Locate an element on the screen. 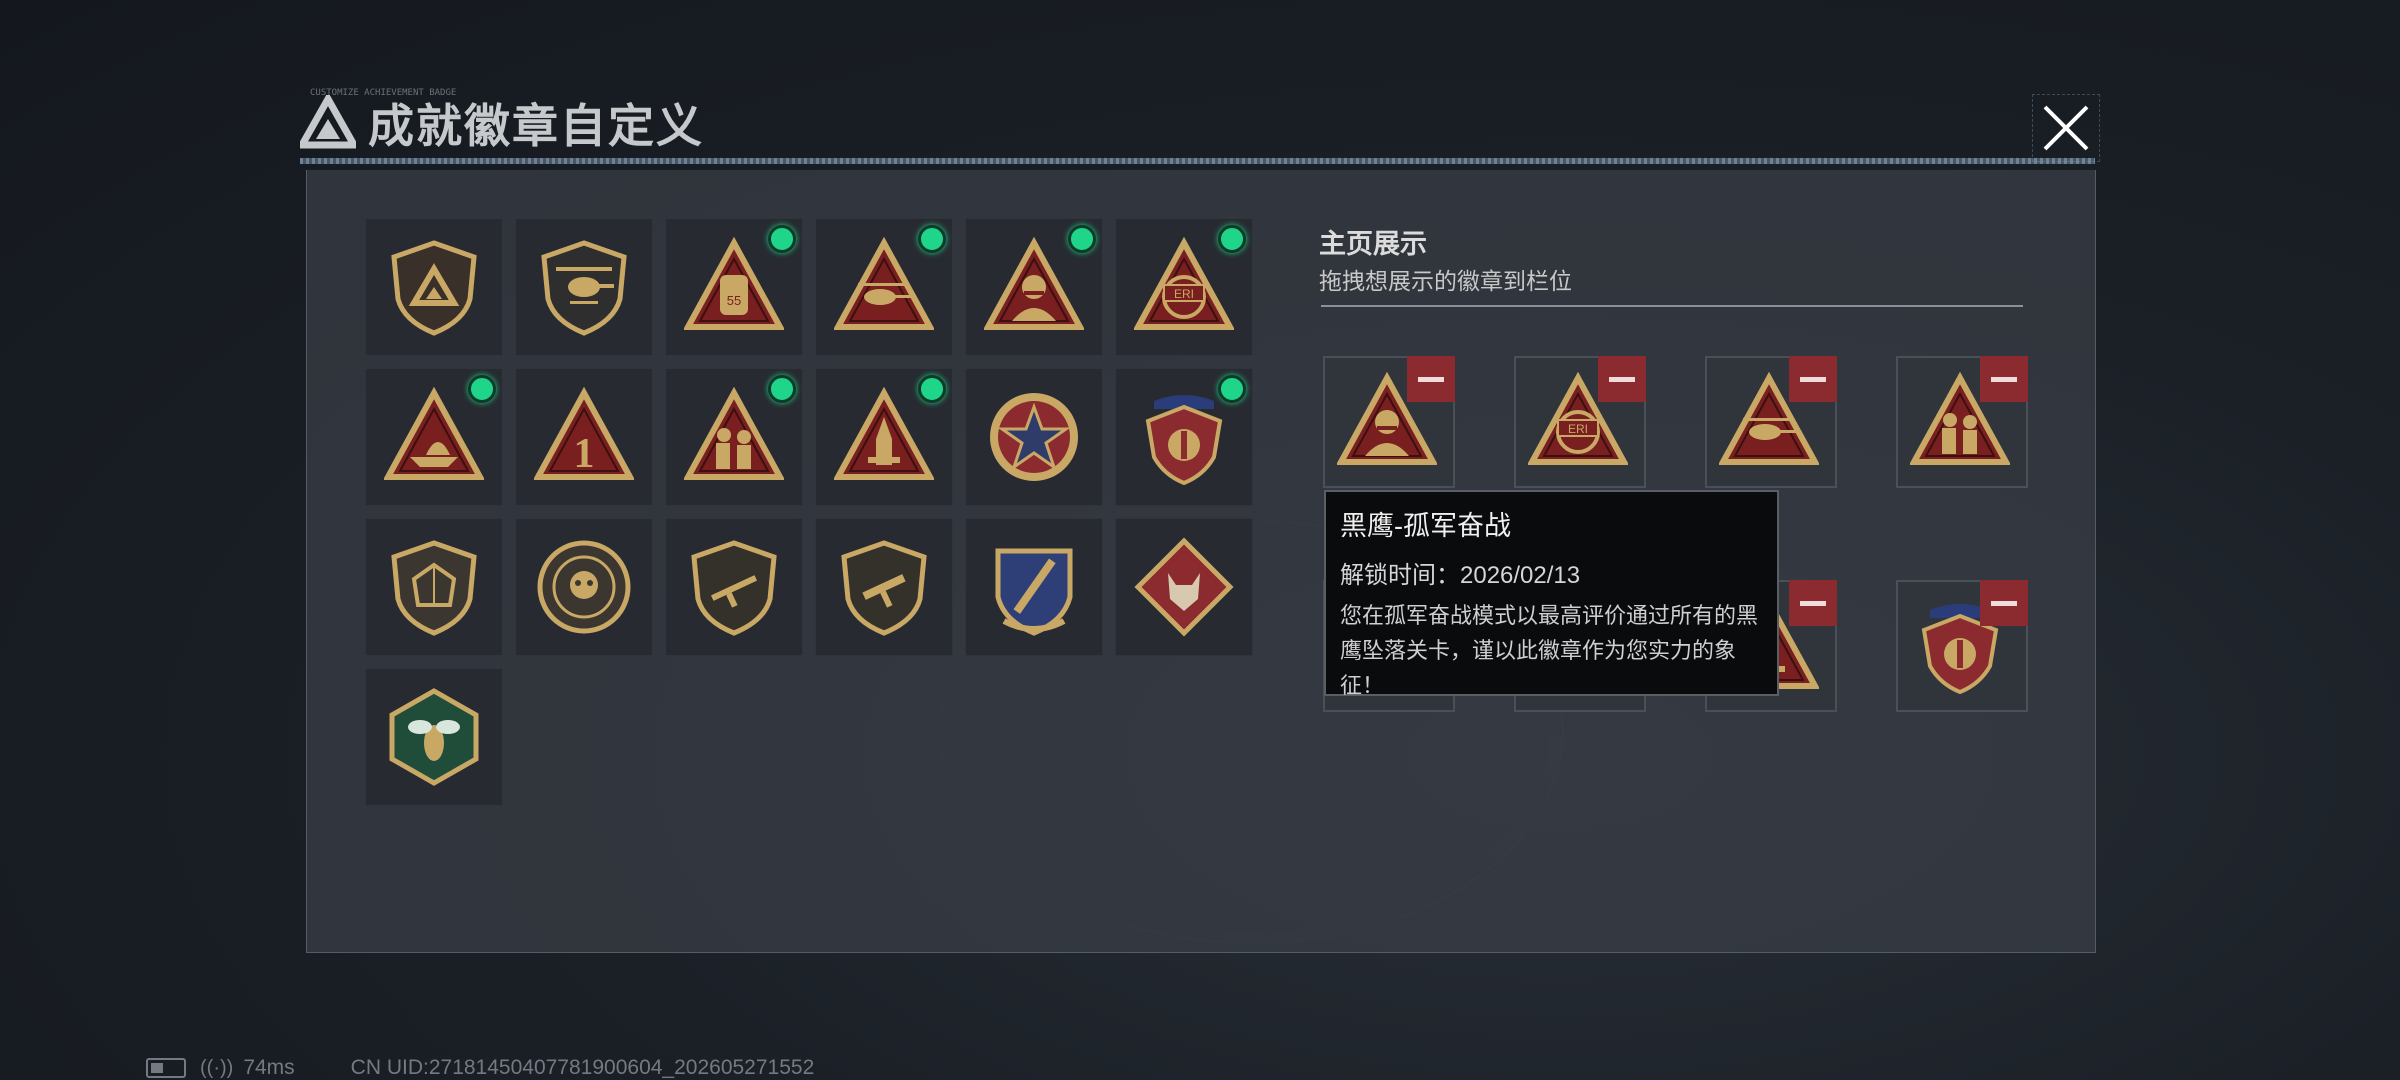  page-title: 成就徽章自定义 is located at coordinates (536, 126).